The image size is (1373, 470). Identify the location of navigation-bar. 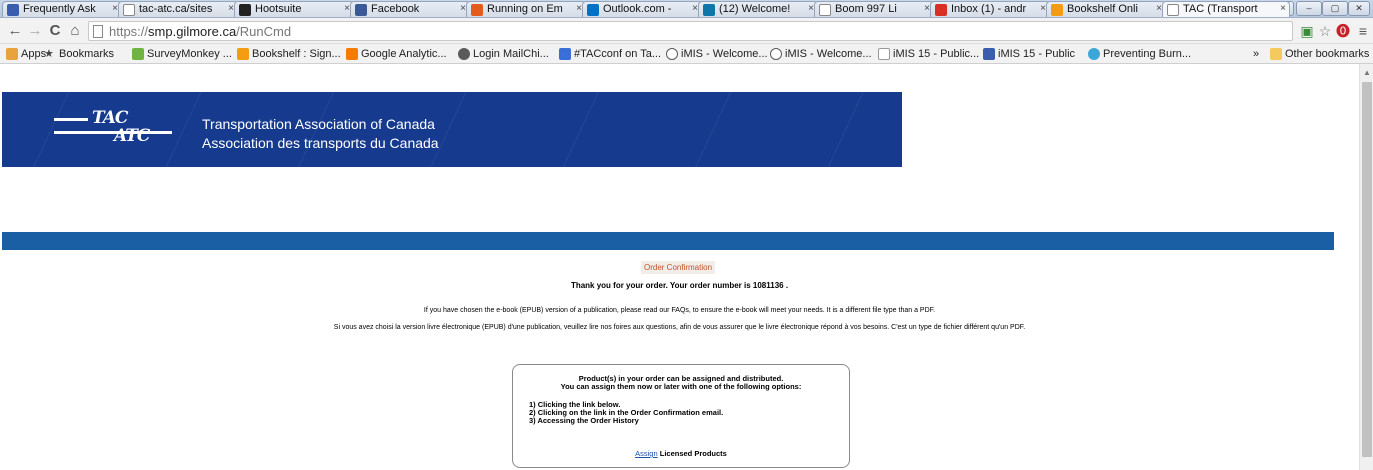
(668, 241).